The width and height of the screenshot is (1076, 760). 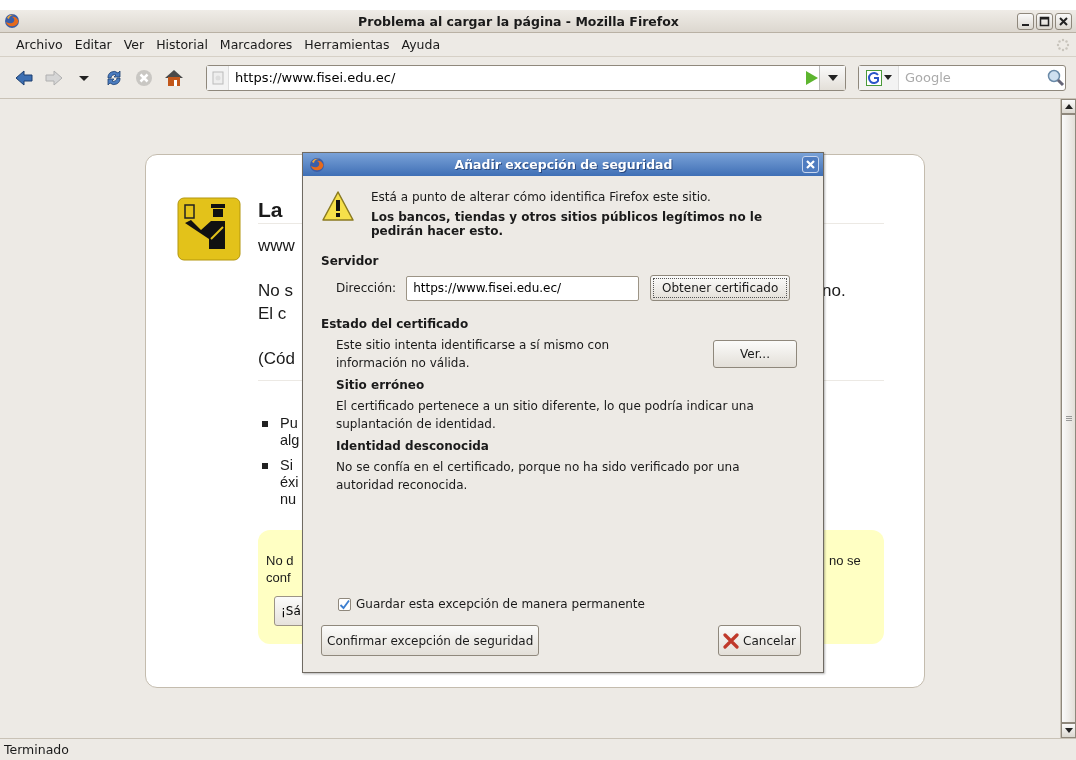 What do you see at coordinates (413, 446) in the screenshot?
I see `problem-heading: Identidad desconocida` at bounding box center [413, 446].